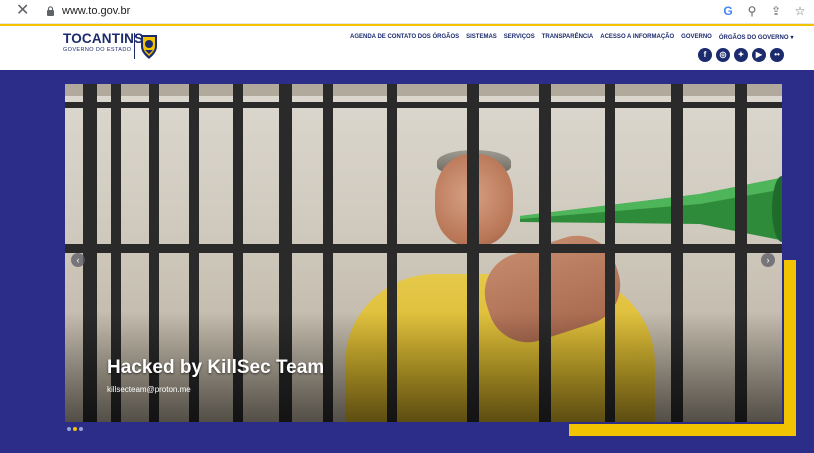 This screenshot has height=453, width=814. What do you see at coordinates (759, 55) in the screenshot?
I see `youtube-icon: ▶` at bounding box center [759, 55].